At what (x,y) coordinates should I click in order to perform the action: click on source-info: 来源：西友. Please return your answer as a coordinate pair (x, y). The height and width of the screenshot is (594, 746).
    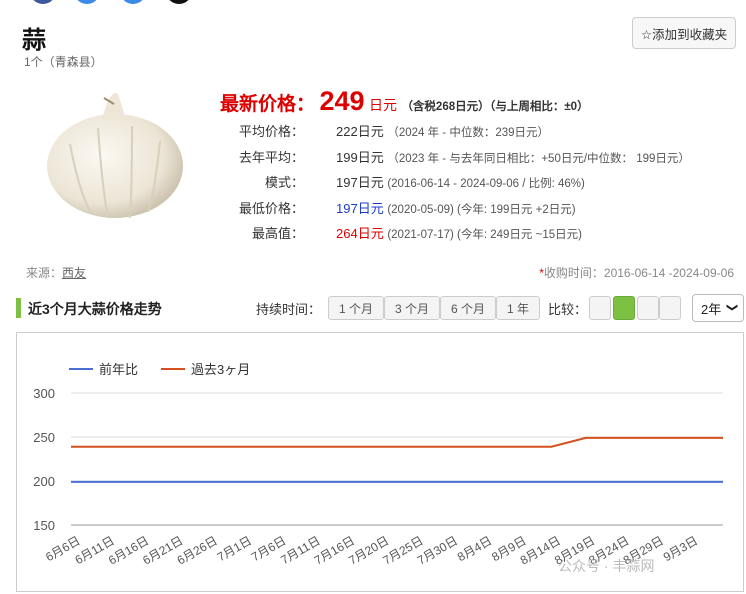
    Looking at the image, I should click on (56, 272).